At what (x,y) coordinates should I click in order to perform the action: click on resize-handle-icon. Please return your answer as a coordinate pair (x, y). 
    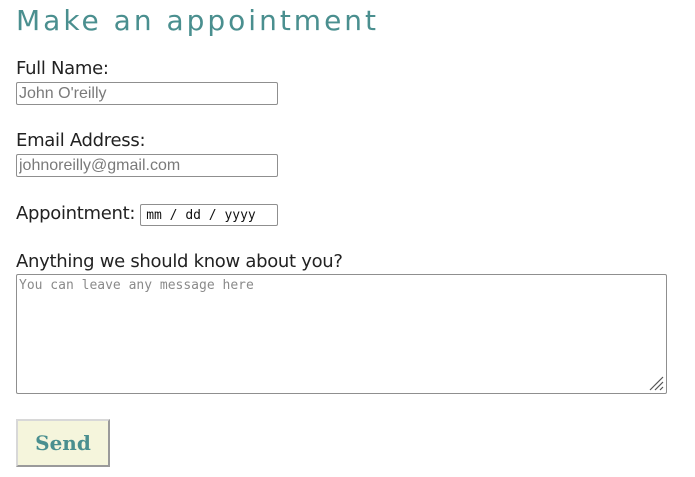
    Looking at the image, I should click on (656, 383).